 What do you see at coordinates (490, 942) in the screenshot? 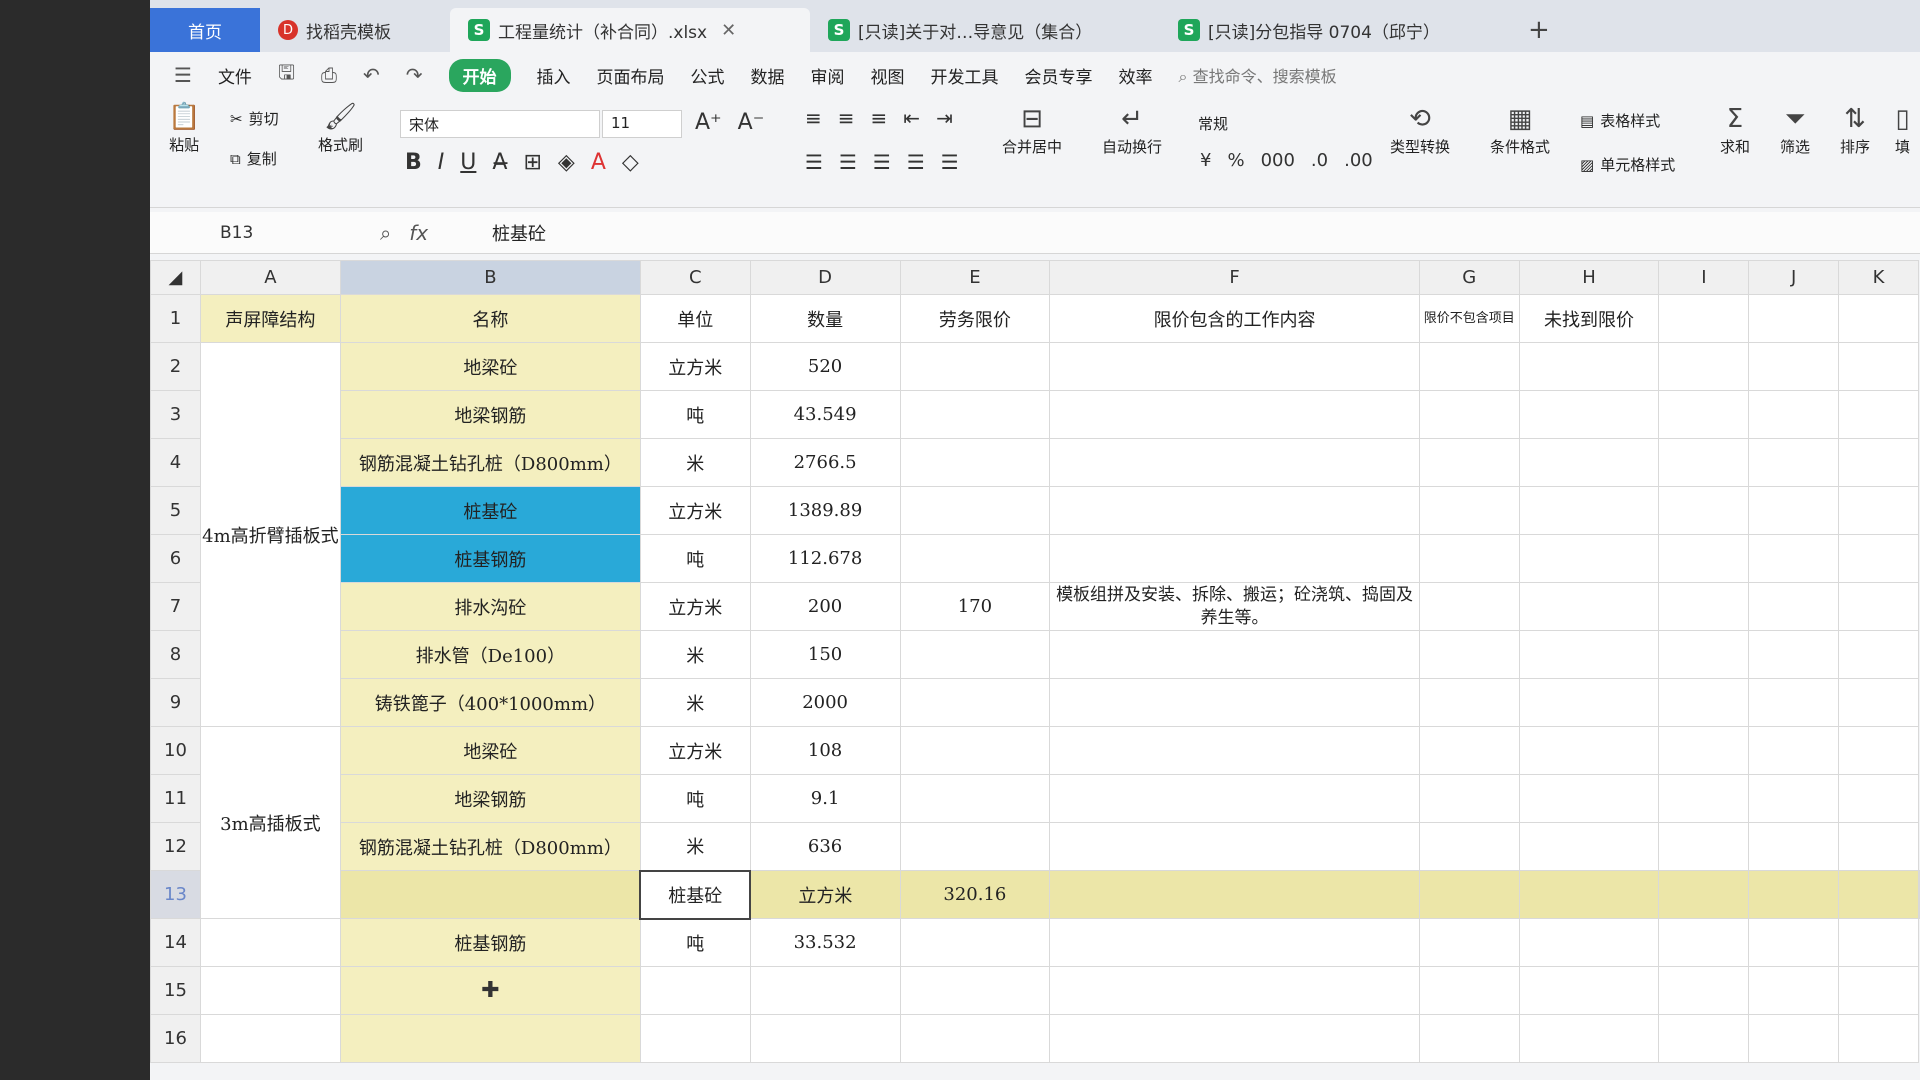
I see `cell-name: 桩基钢筋` at bounding box center [490, 942].